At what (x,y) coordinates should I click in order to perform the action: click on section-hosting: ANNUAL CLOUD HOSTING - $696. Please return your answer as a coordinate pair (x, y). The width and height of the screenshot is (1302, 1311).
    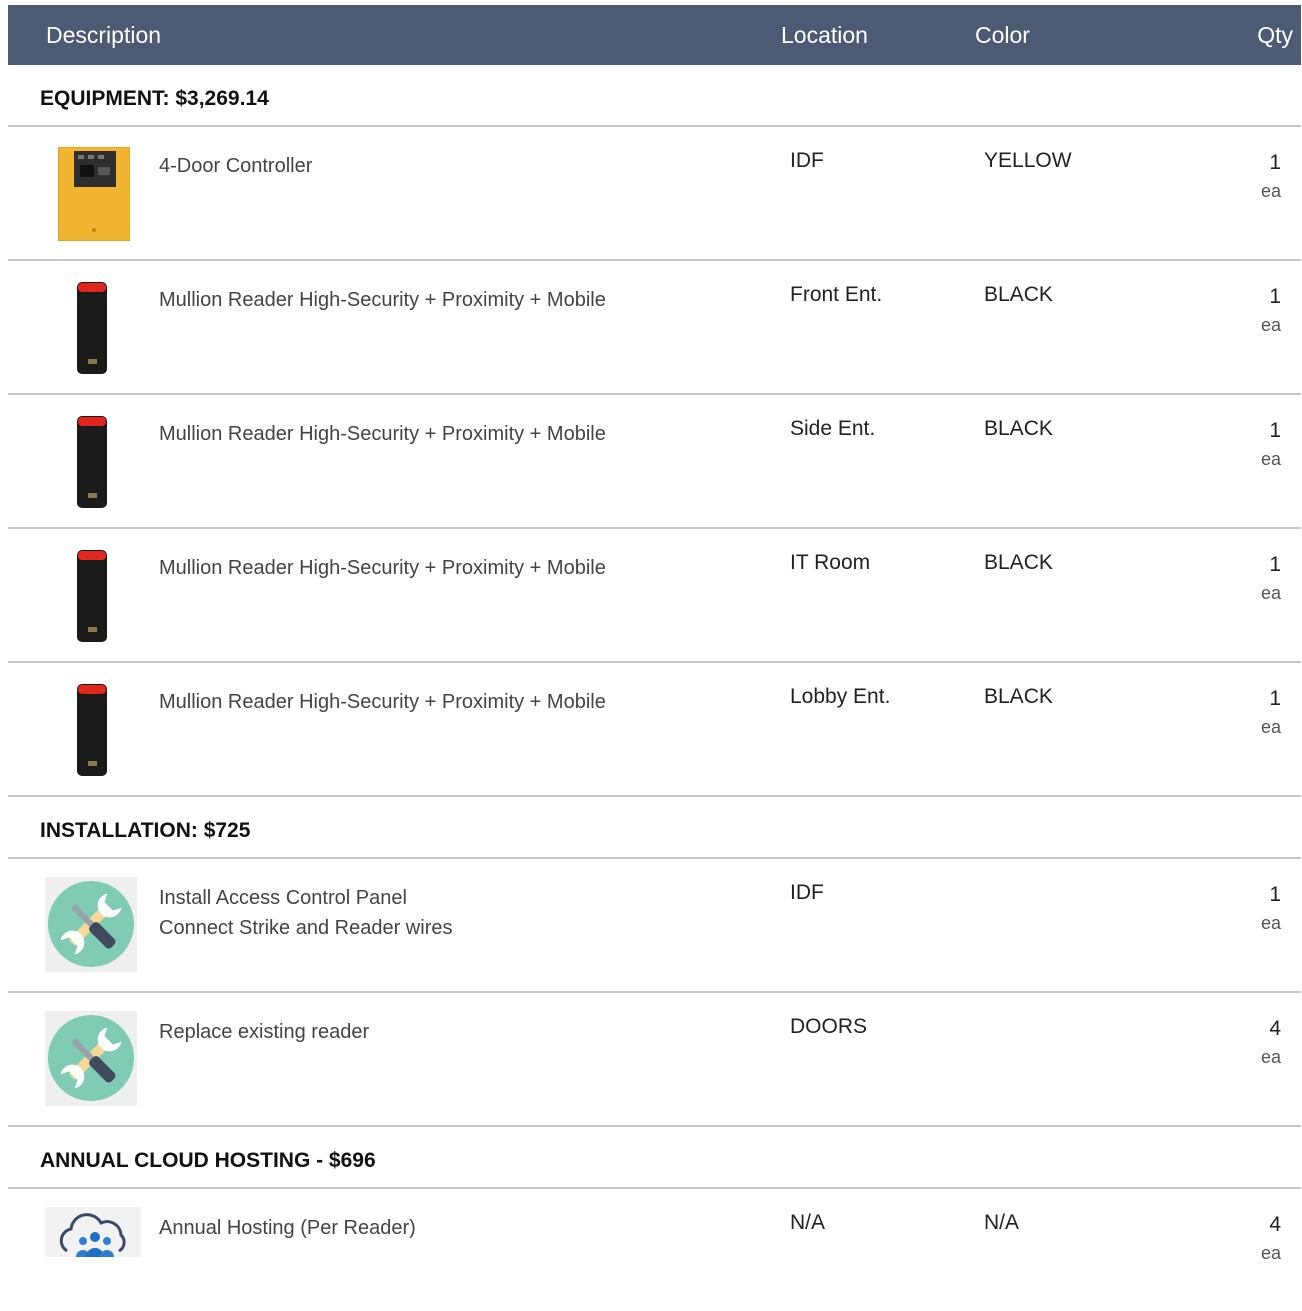
    Looking at the image, I should click on (654, 1158).